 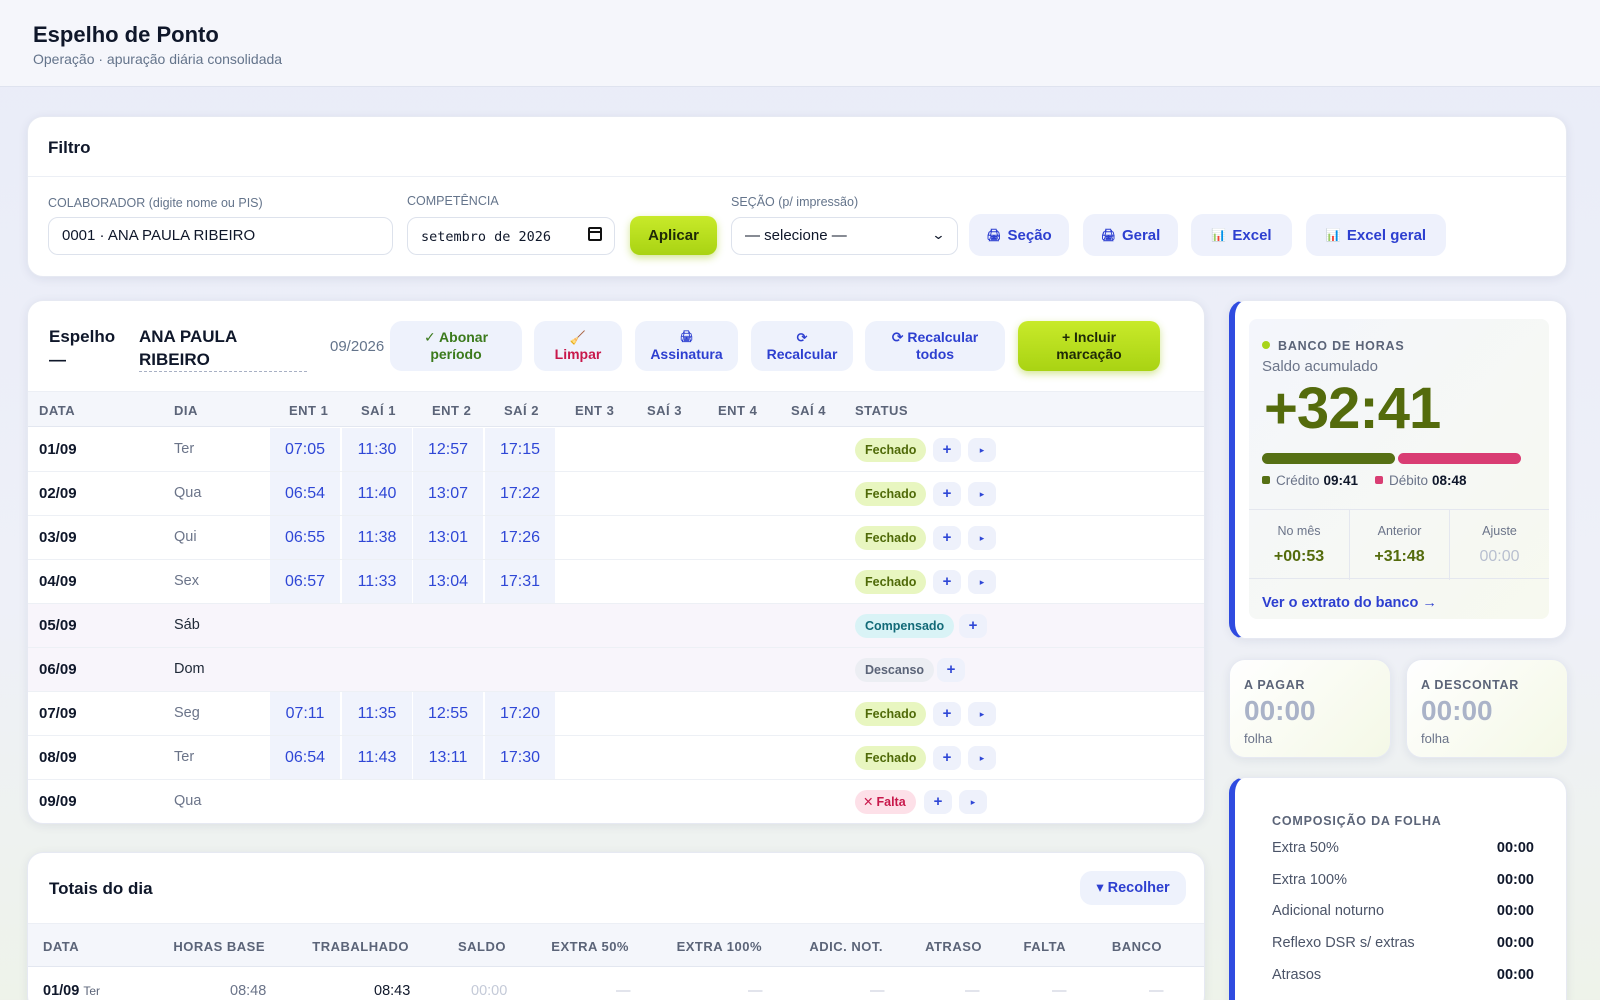 I want to click on employee-name: ANA PAULA RIBEIRO, so click(x=223, y=348).